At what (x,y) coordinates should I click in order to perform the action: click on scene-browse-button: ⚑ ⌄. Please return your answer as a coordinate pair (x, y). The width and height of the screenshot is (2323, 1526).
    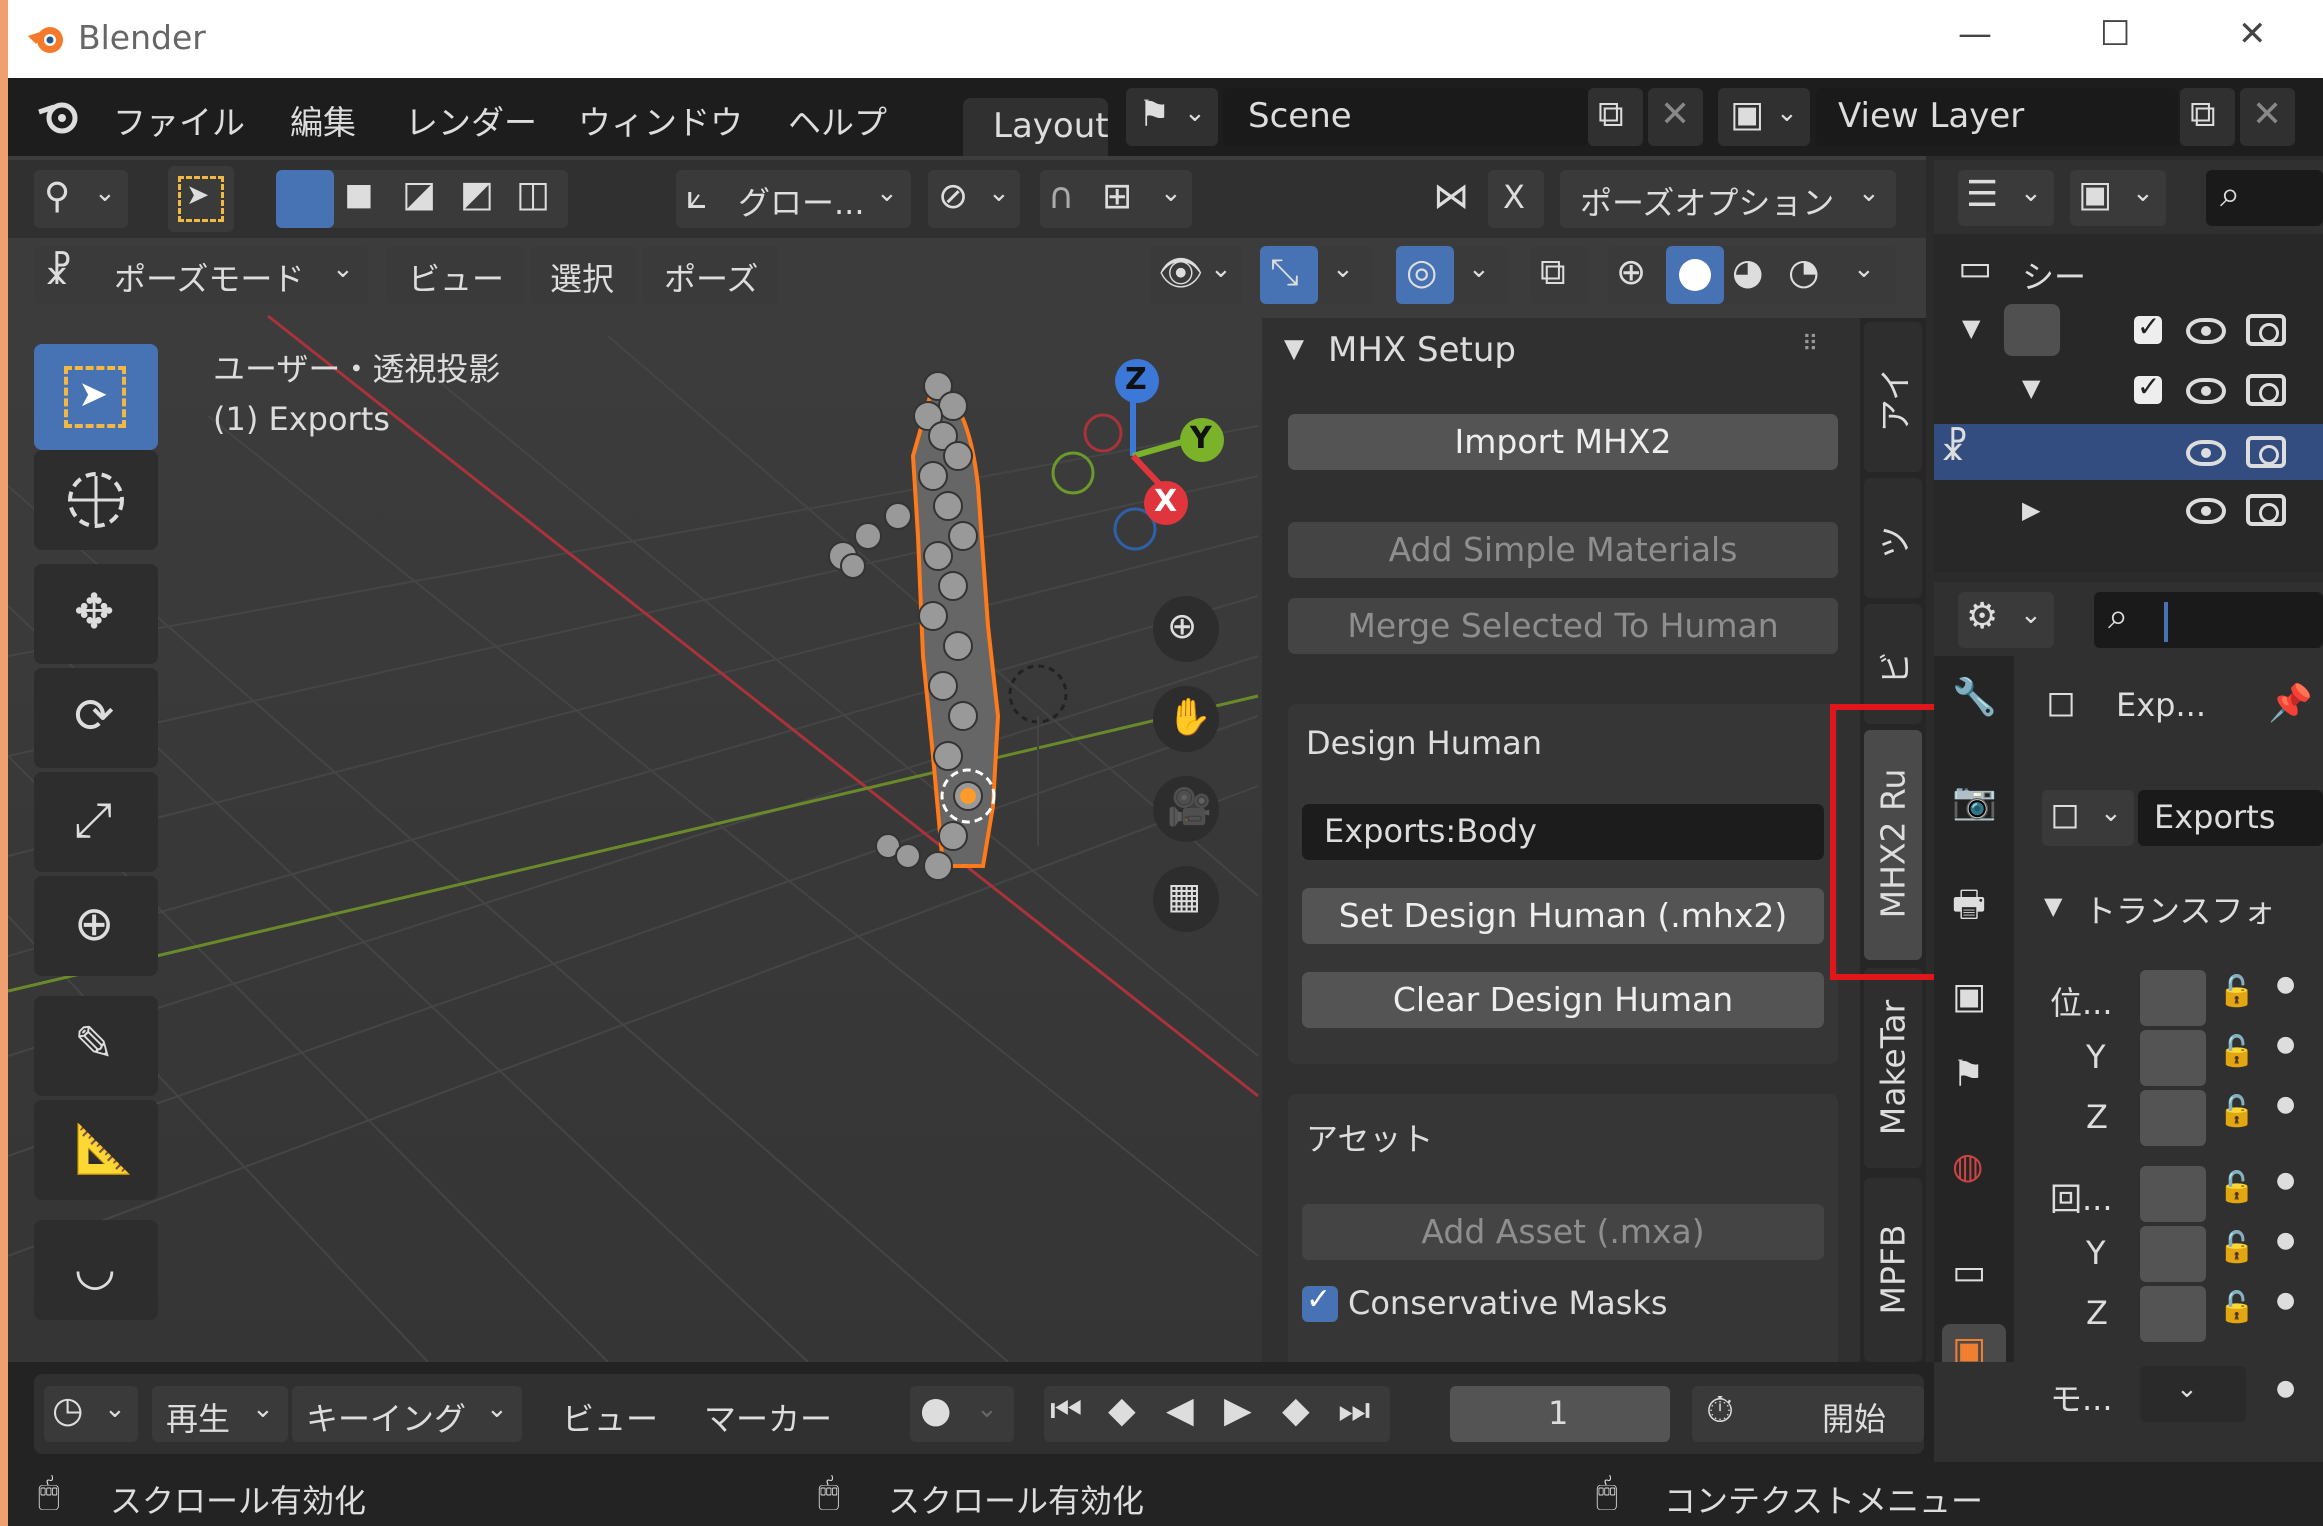
    Looking at the image, I should click on (1172, 117).